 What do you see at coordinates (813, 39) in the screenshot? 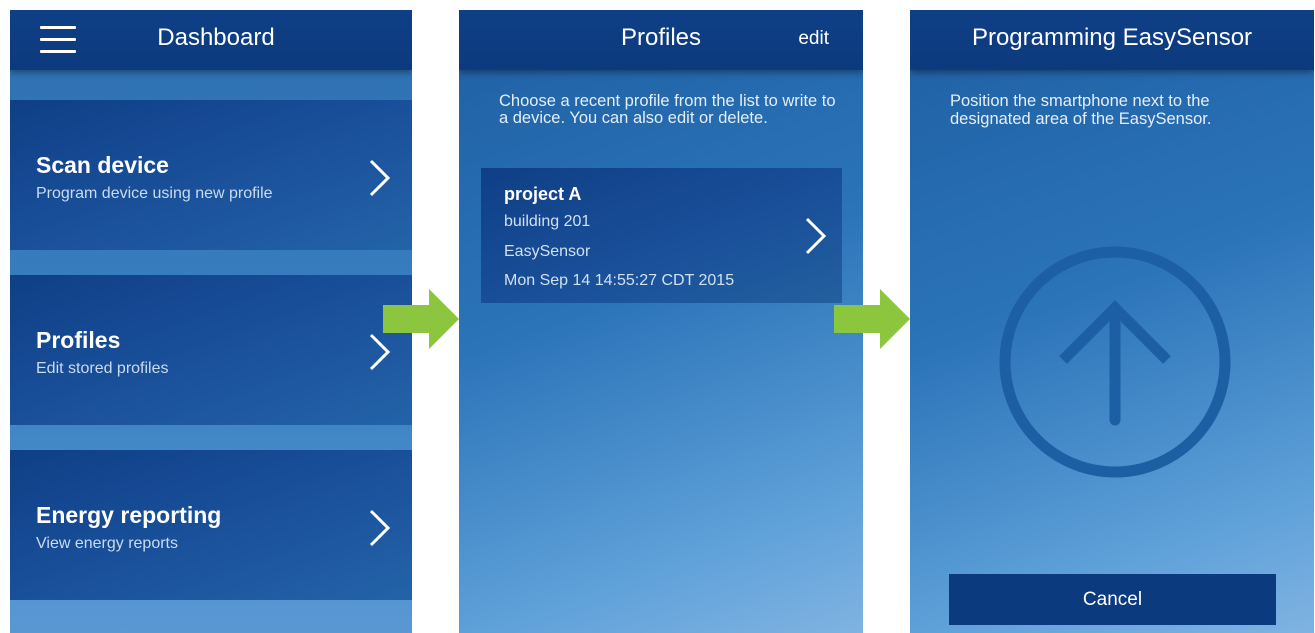
I see `edit-button: edit` at bounding box center [813, 39].